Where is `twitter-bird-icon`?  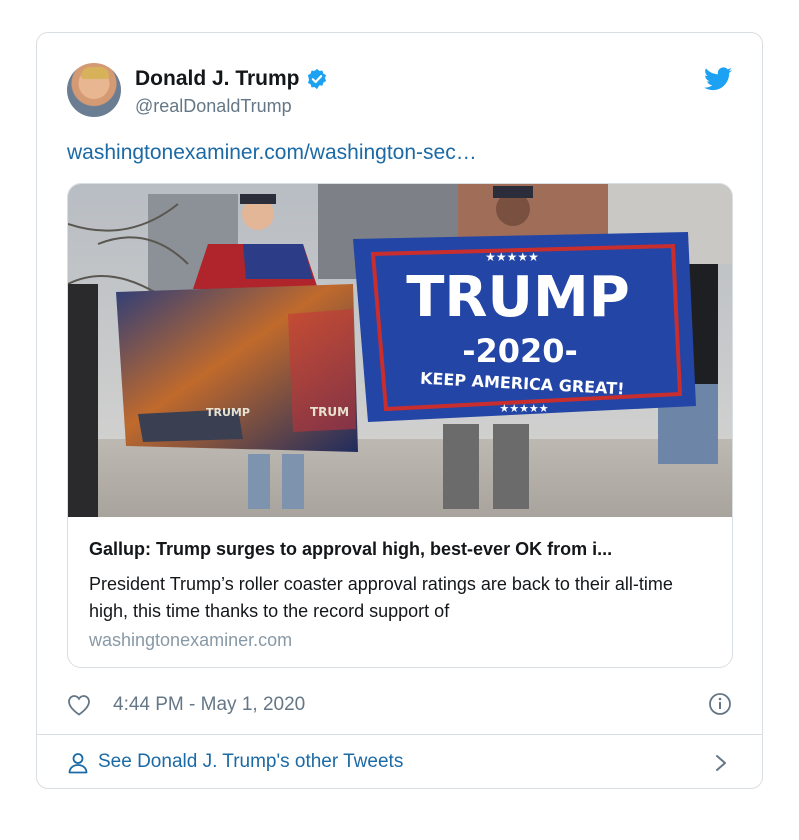 twitter-bird-icon is located at coordinates (718, 79).